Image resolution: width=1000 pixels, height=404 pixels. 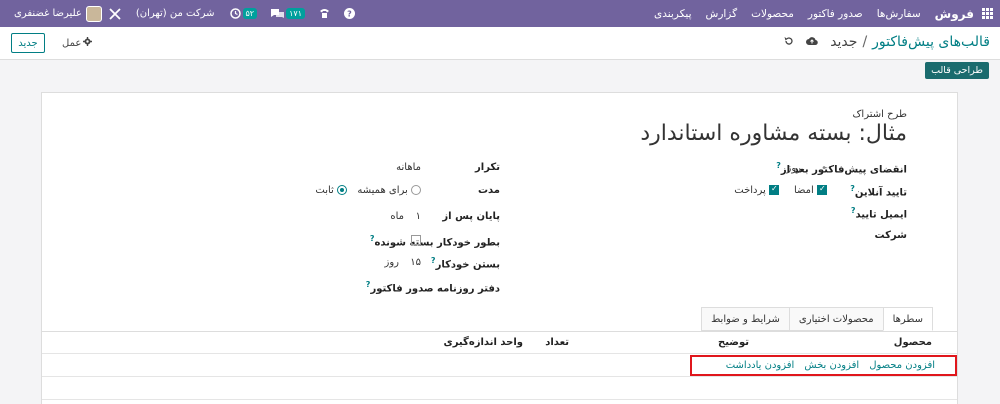 I want to click on recurrence-label: تکرار, so click(x=487, y=167).